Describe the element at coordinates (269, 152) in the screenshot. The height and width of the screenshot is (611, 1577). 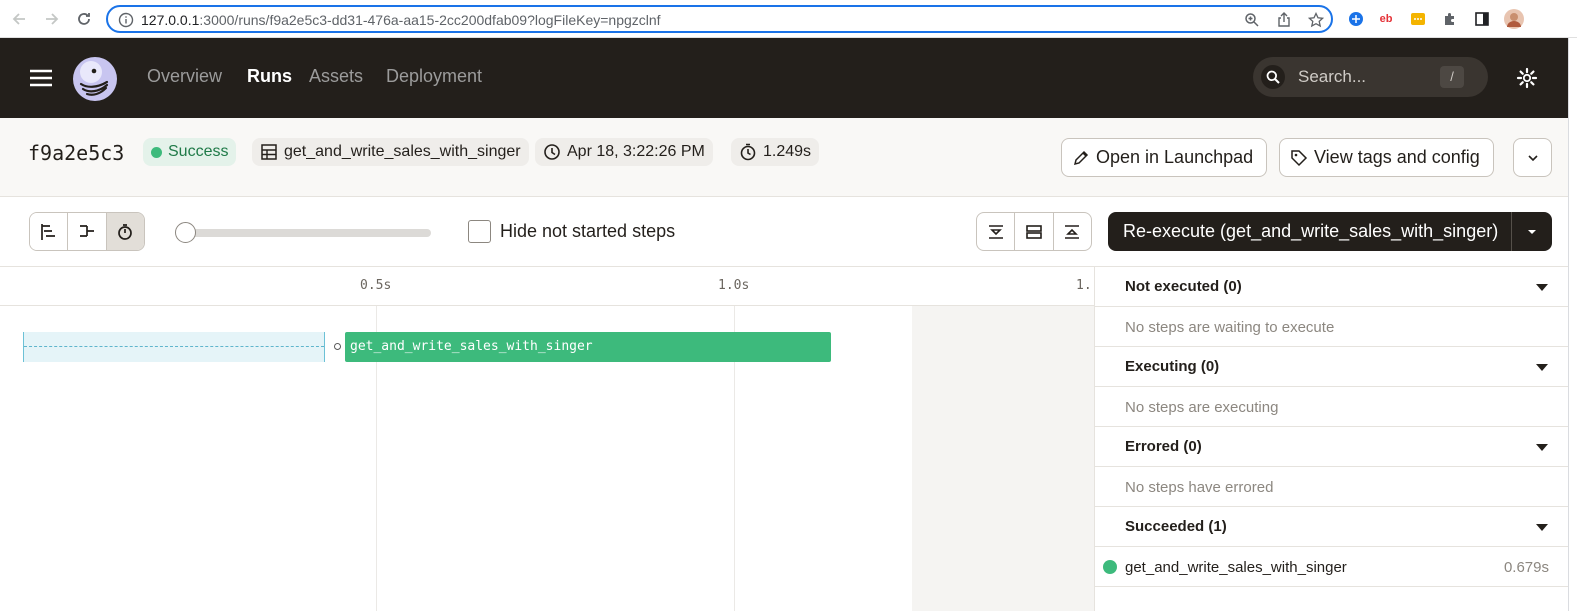
I see `table-icon` at that location.